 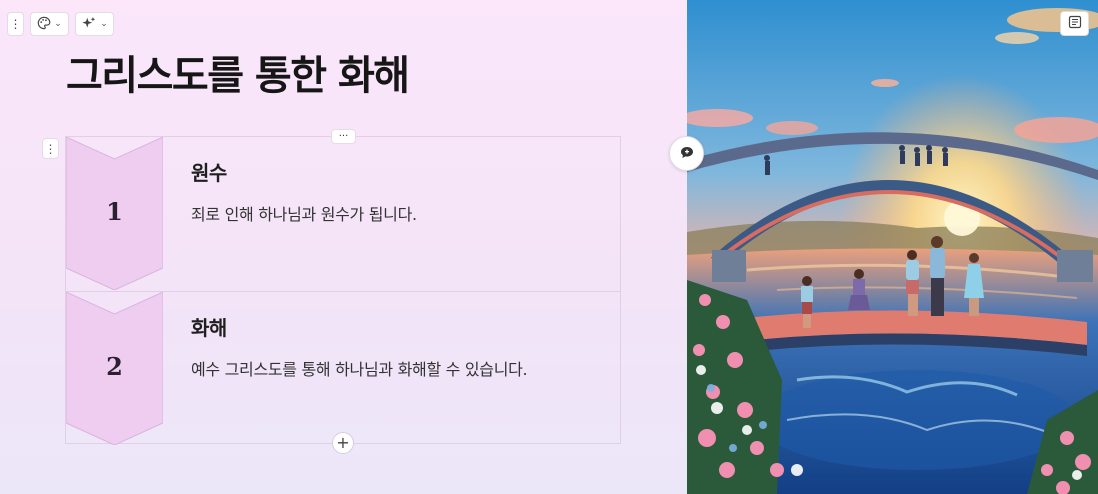 What do you see at coordinates (209, 171) in the screenshot?
I see `step-title: 원수` at bounding box center [209, 171].